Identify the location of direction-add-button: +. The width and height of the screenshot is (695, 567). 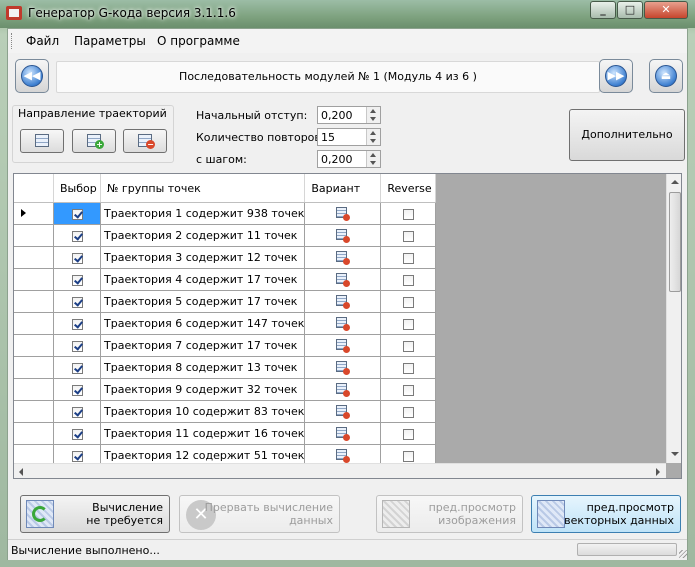
(94, 141).